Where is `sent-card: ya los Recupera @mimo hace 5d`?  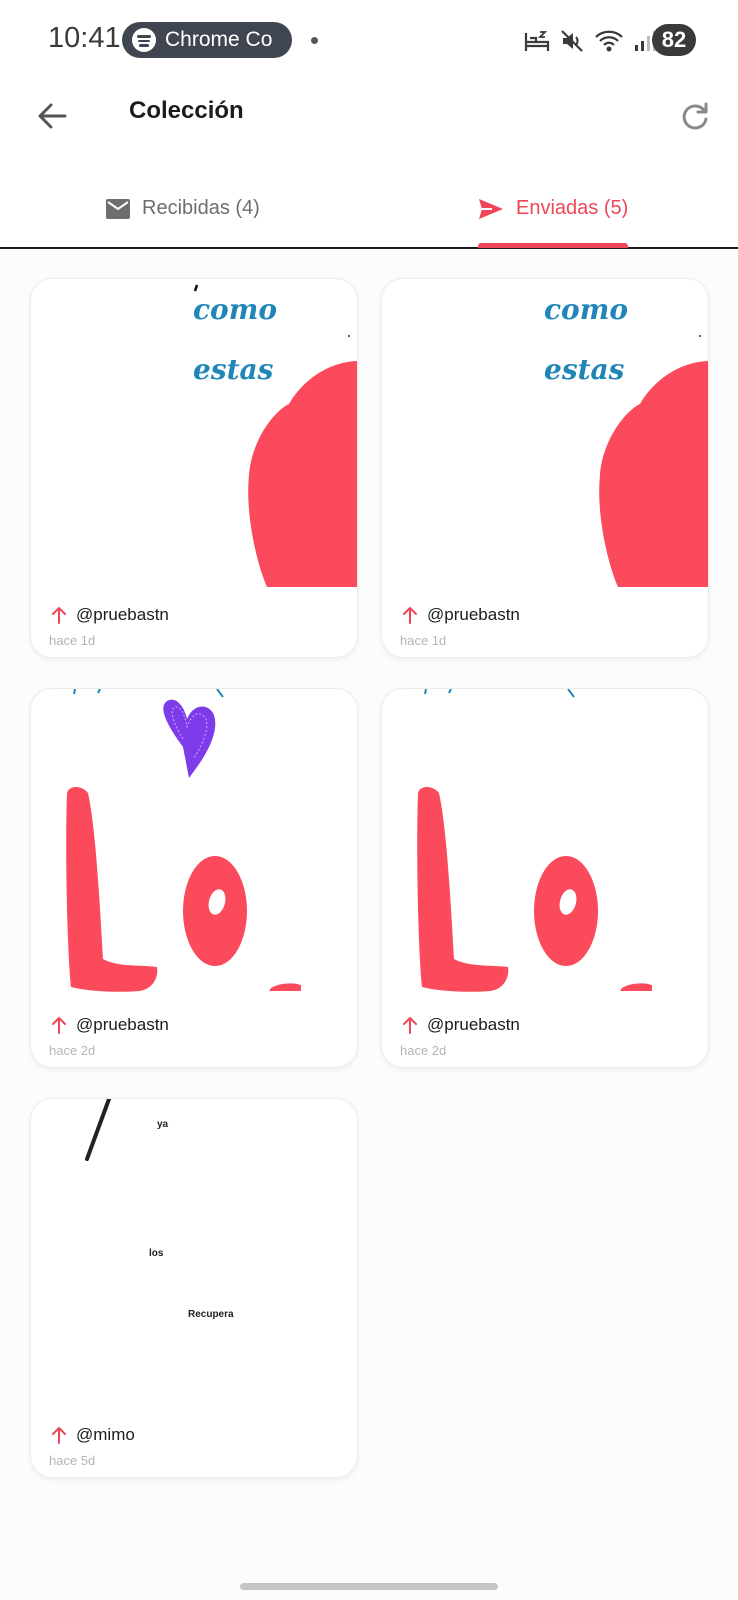 sent-card: ya los Recupera @mimo hace 5d is located at coordinates (194, 1288).